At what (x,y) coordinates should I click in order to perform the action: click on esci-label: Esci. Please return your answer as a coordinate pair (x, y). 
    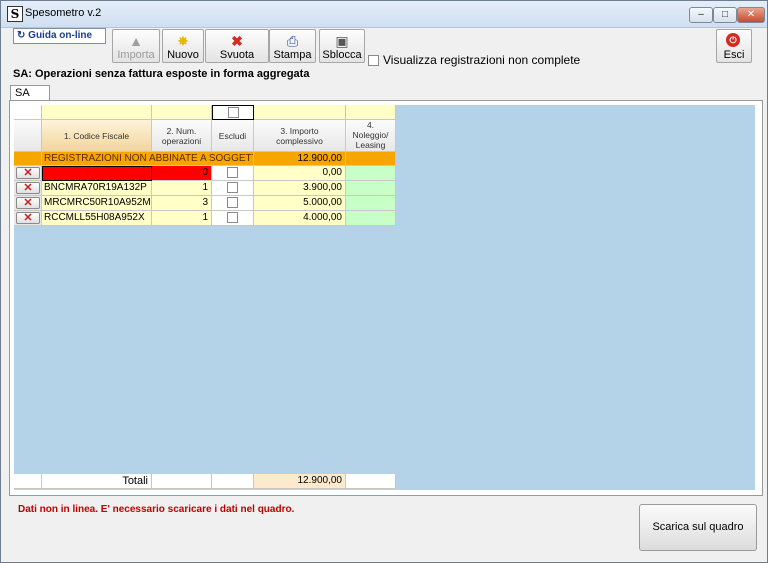
    Looking at the image, I should click on (734, 55).